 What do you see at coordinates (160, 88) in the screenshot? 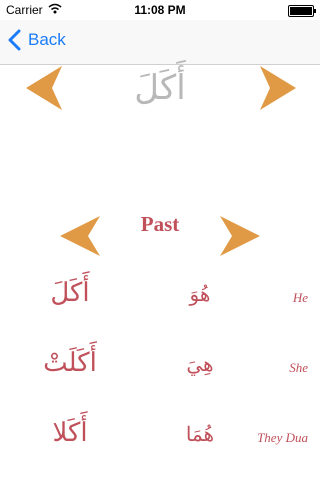
I see `current-verb: أَكَلَ` at bounding box center [160, 88].